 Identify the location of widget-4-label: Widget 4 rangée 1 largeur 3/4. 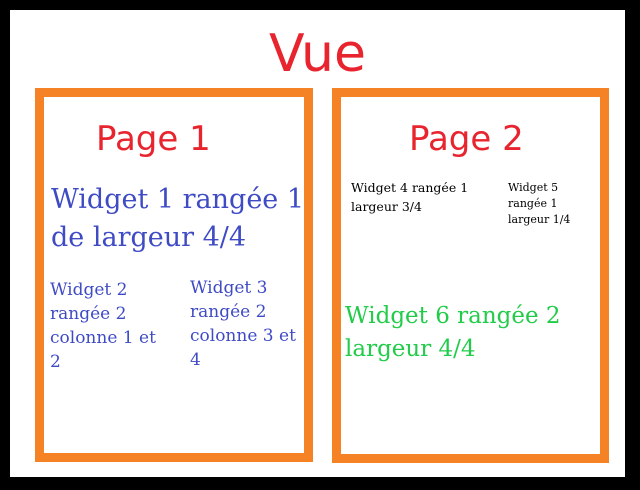
(410, 197).